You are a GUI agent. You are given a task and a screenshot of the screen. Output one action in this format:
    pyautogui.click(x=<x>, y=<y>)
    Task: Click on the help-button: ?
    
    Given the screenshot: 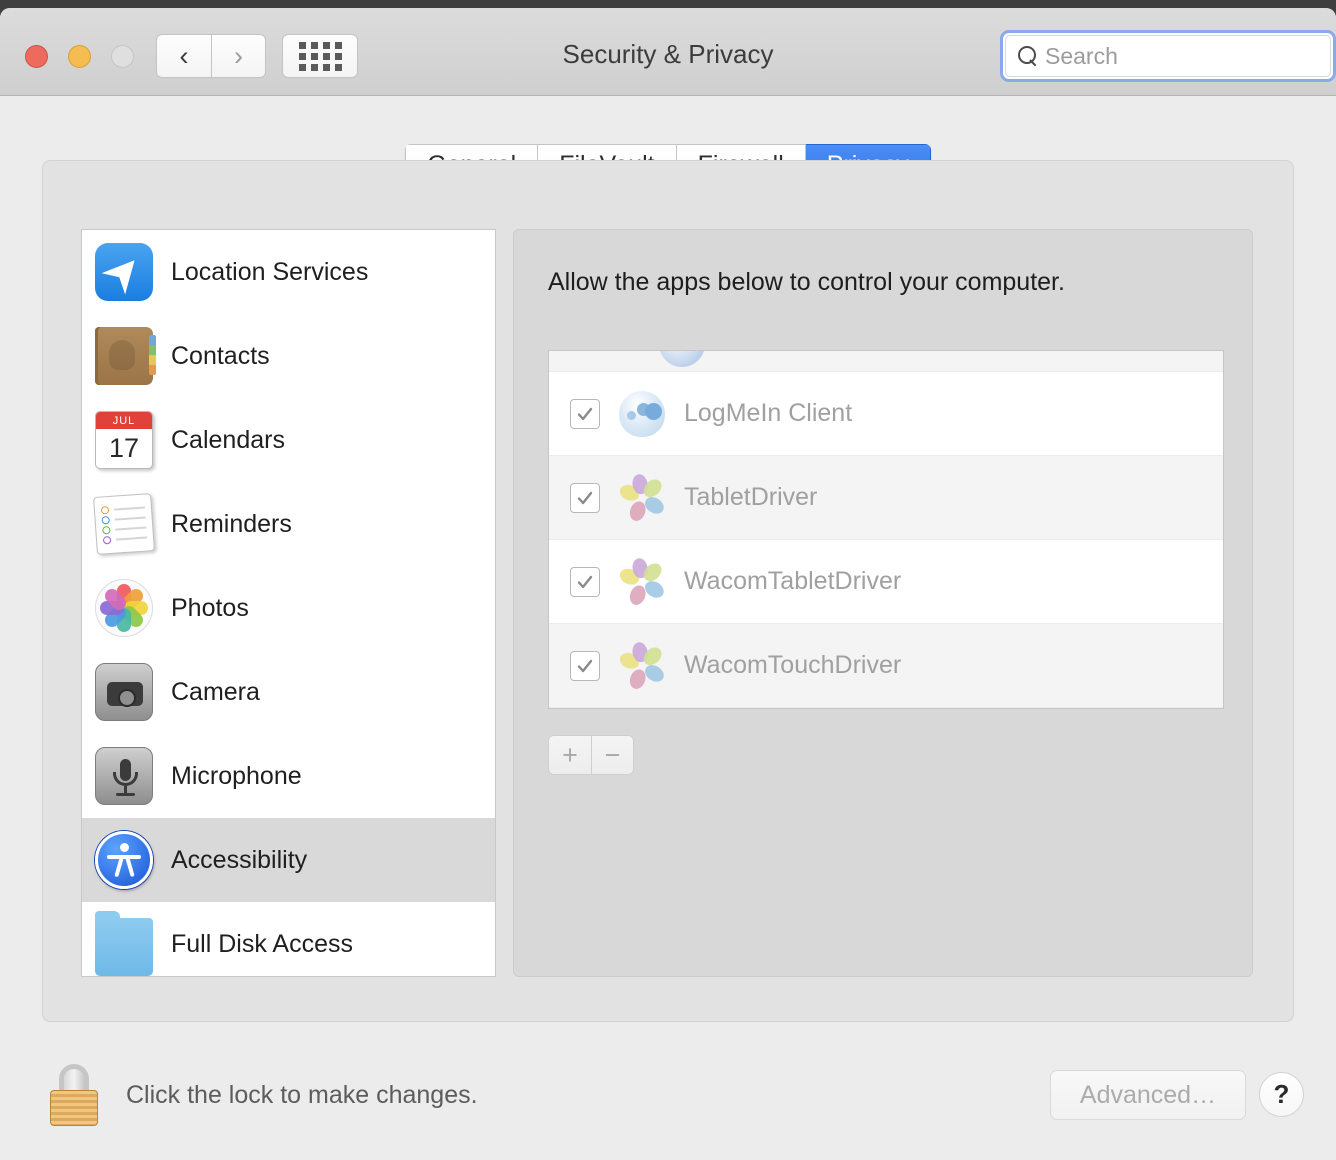 What is the action you would take?
    pyautogui.click(x=1281, y=1094)
    